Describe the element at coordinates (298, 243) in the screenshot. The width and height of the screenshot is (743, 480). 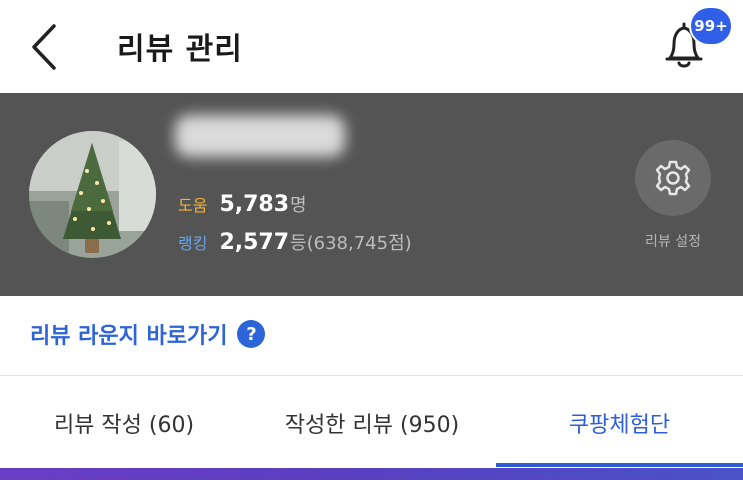
I see `rank-unit: 등` at that location.